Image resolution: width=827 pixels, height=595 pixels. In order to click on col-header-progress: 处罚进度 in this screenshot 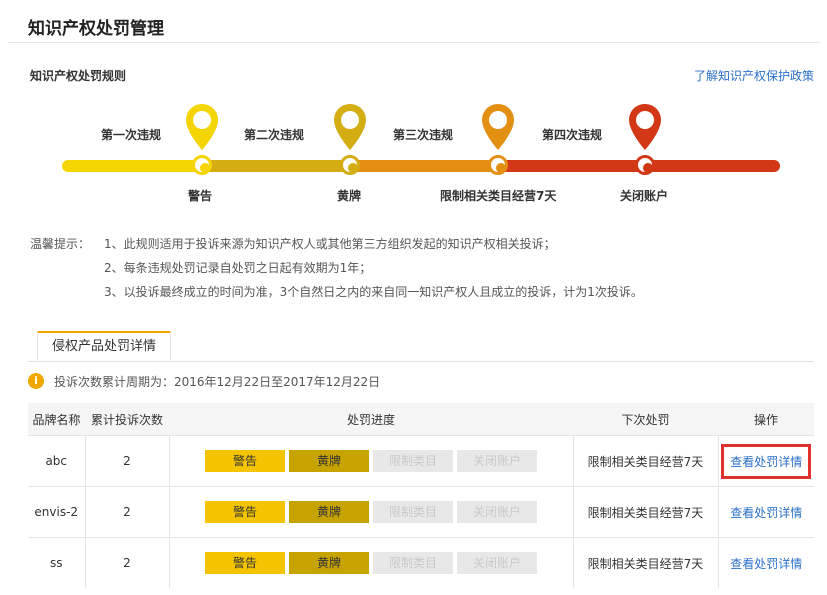, I will do `click(371, 419)`.